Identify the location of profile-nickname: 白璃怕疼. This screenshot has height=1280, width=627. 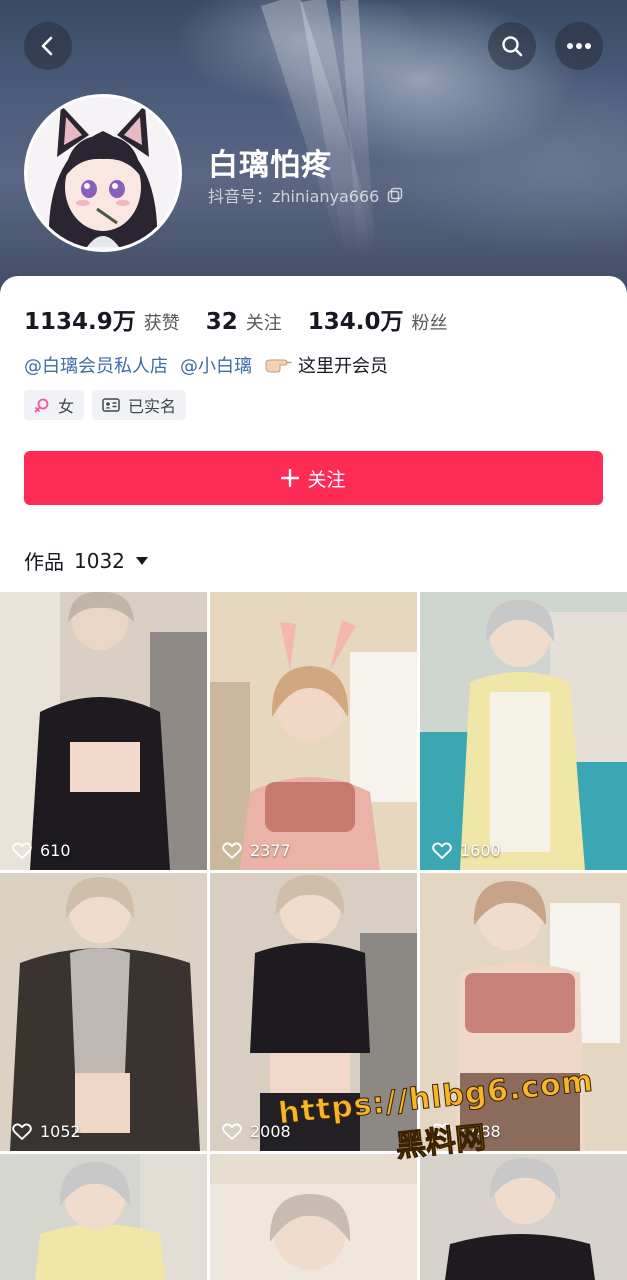
(270, 165).